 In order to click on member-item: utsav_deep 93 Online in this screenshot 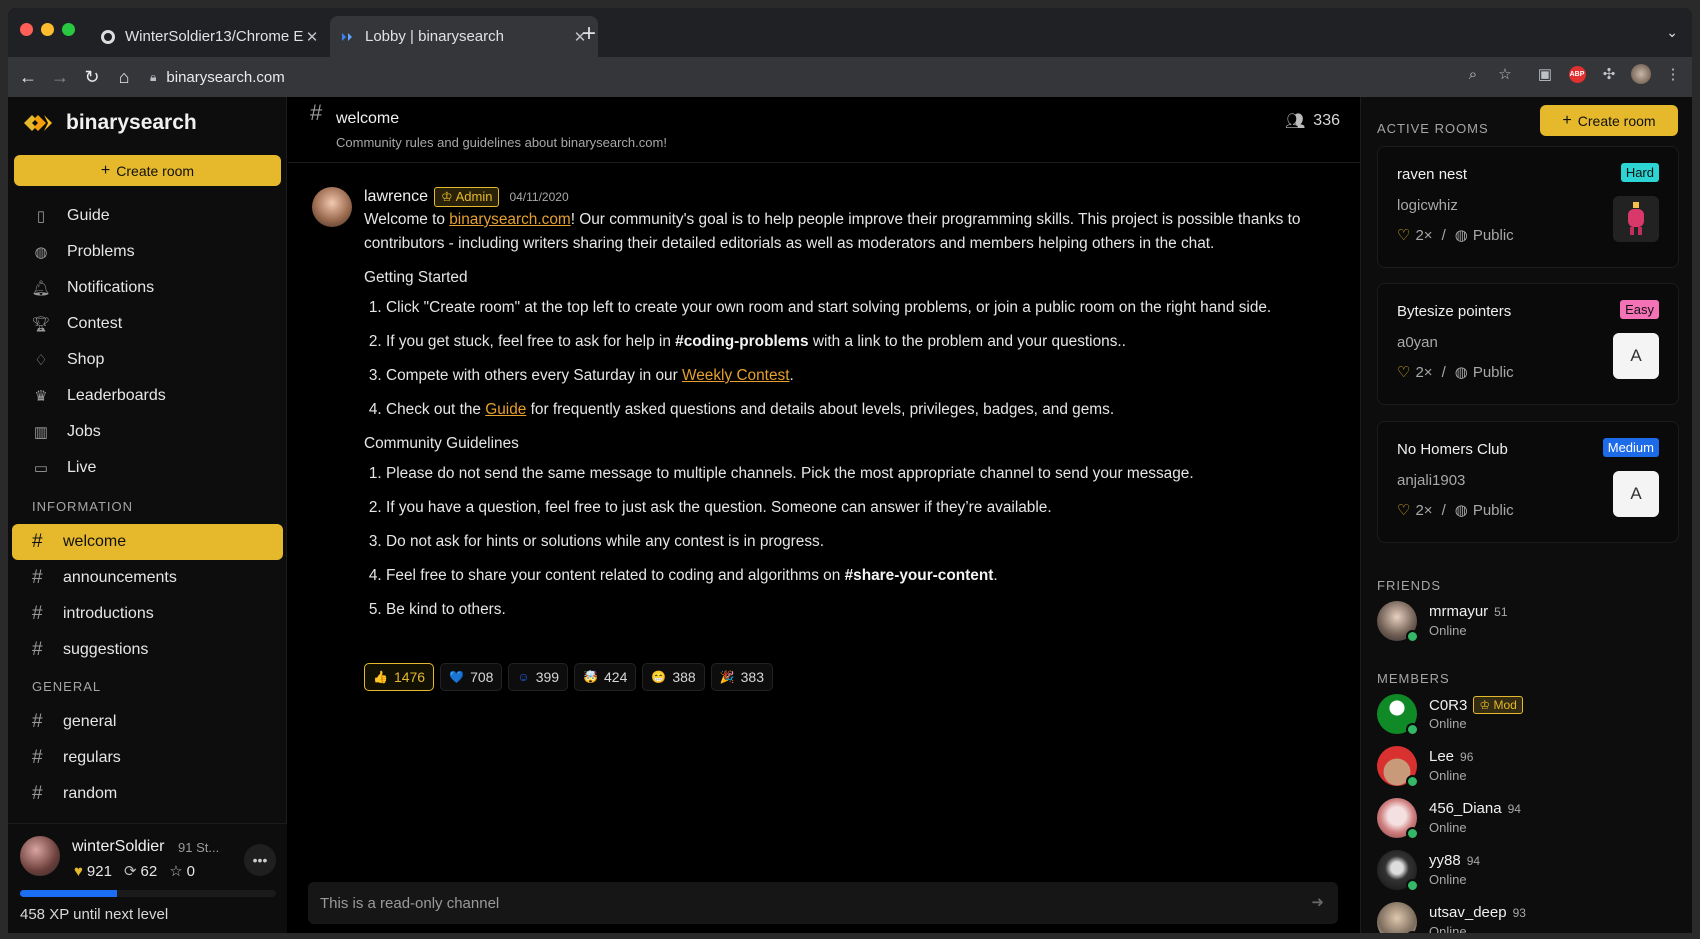, I will do `click(1527, 916)`.